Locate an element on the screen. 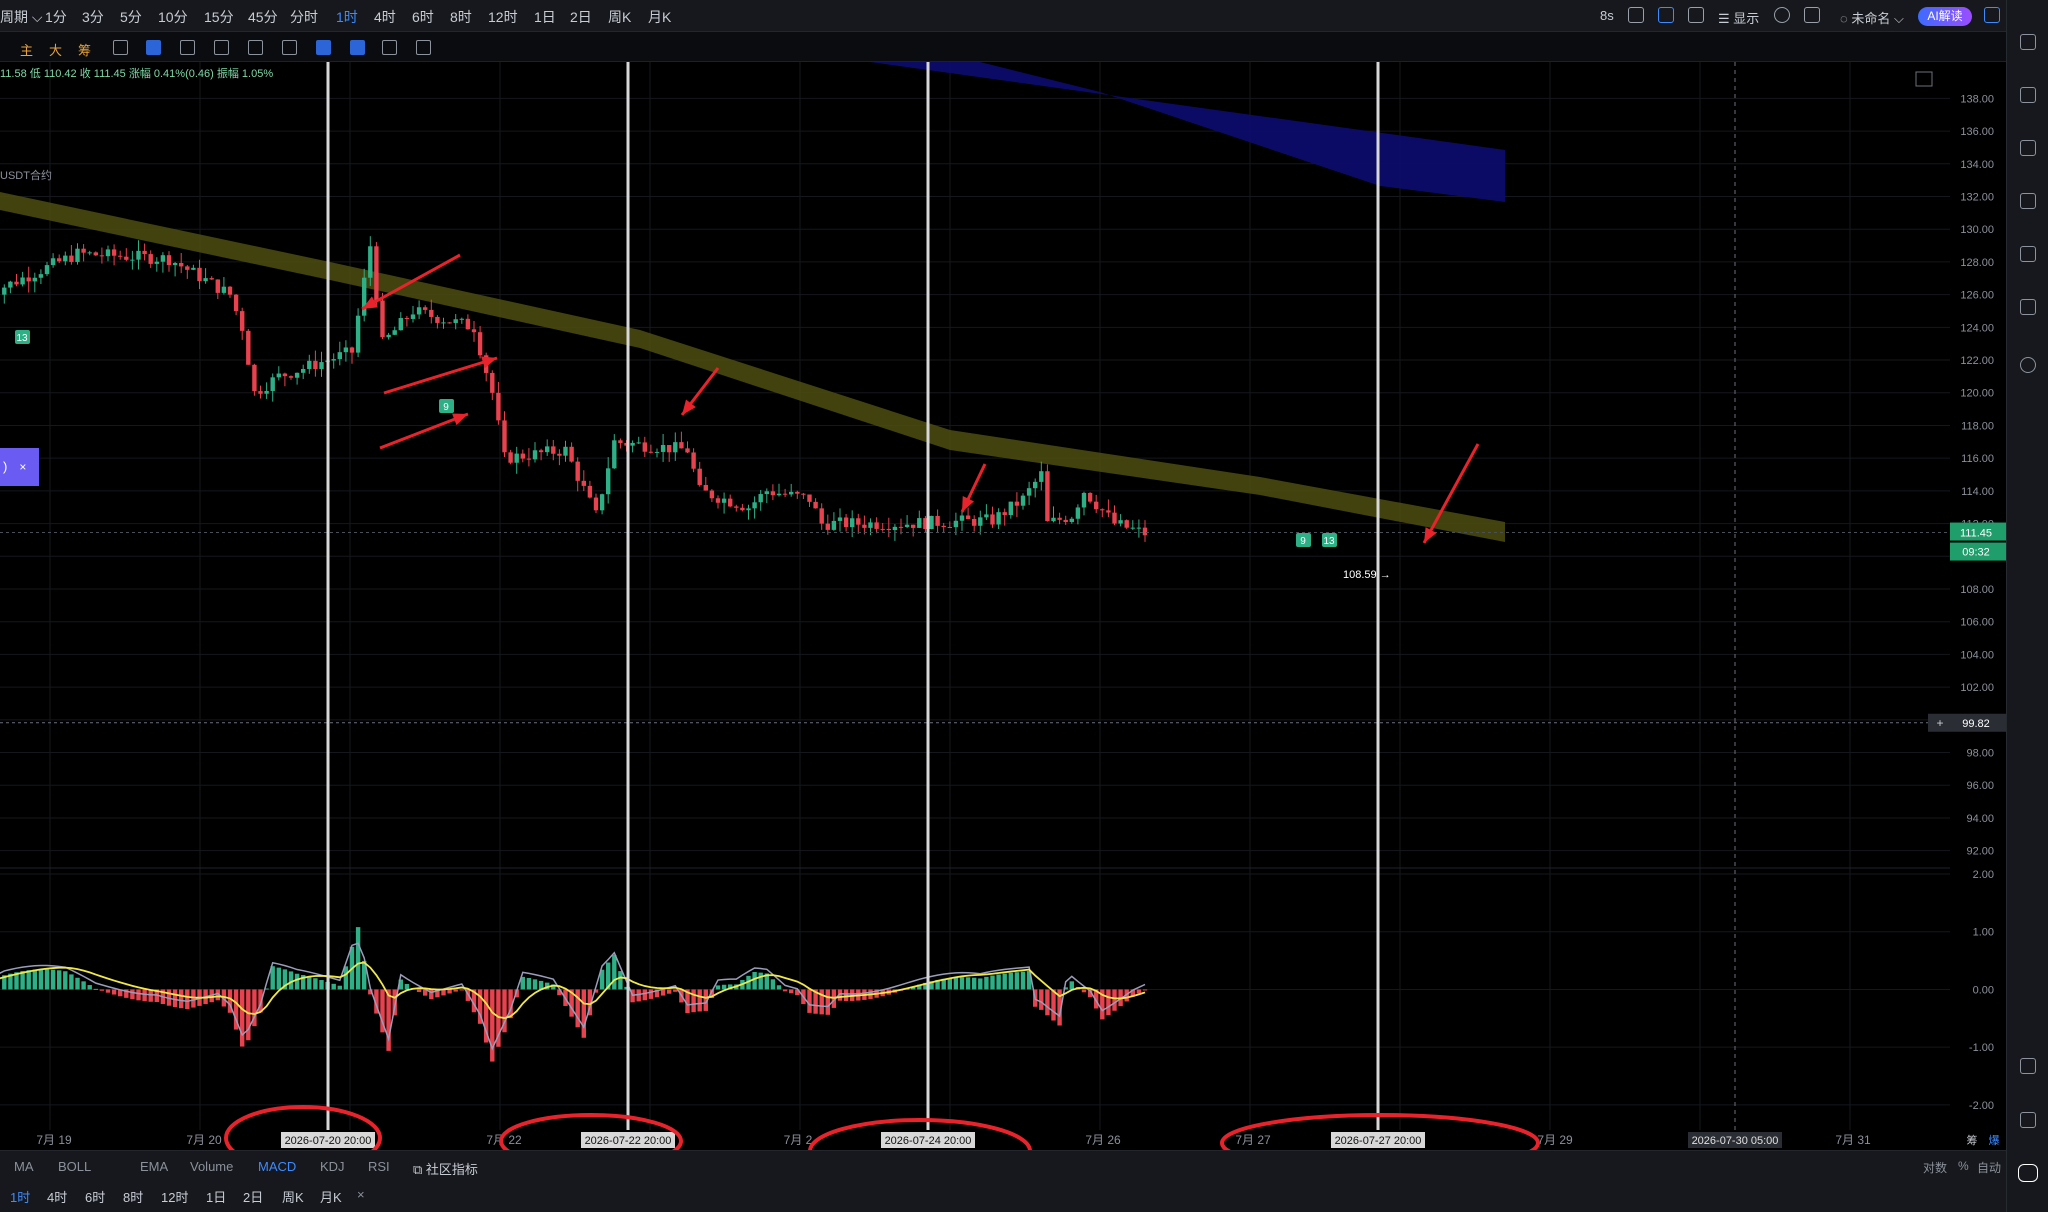 Image resolution: width=2048 pixels, height=1212 pixels. display-menu: ☰ 显示 is located at coordinates (1738, 17).